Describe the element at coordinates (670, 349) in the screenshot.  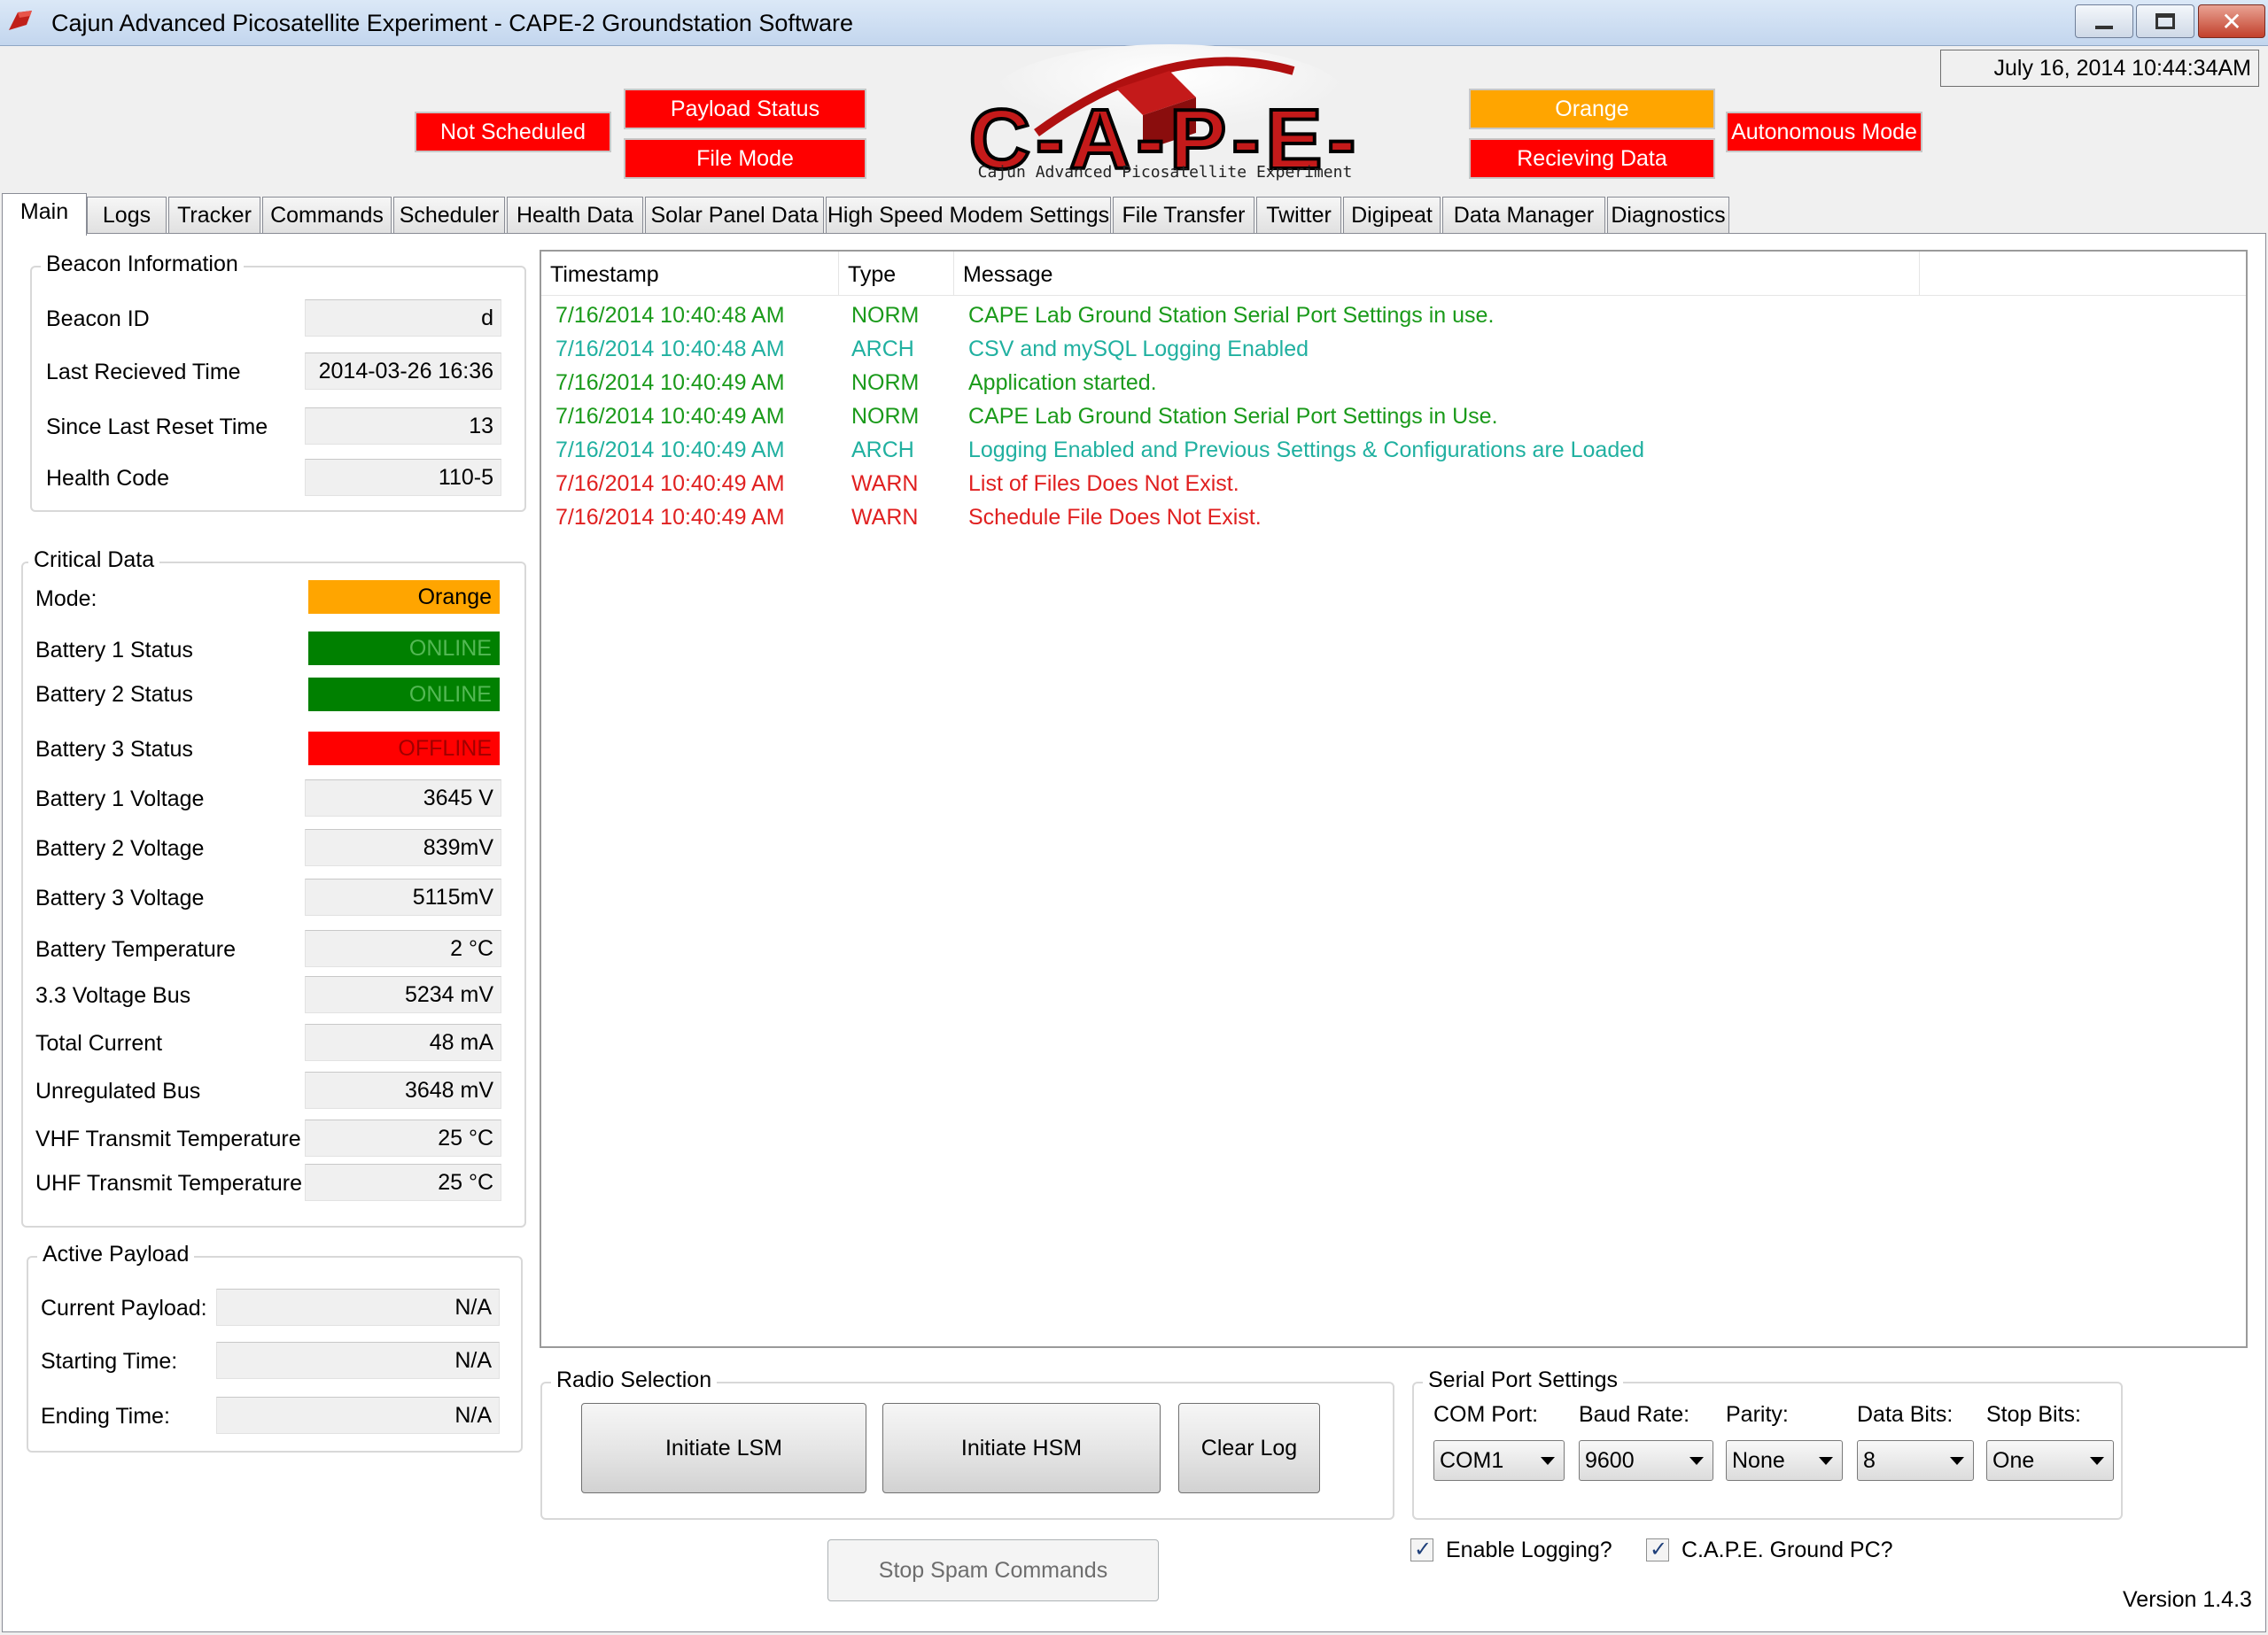
I see `log-timestamp: 7/16/2014 10:40:48 AM` at that location.